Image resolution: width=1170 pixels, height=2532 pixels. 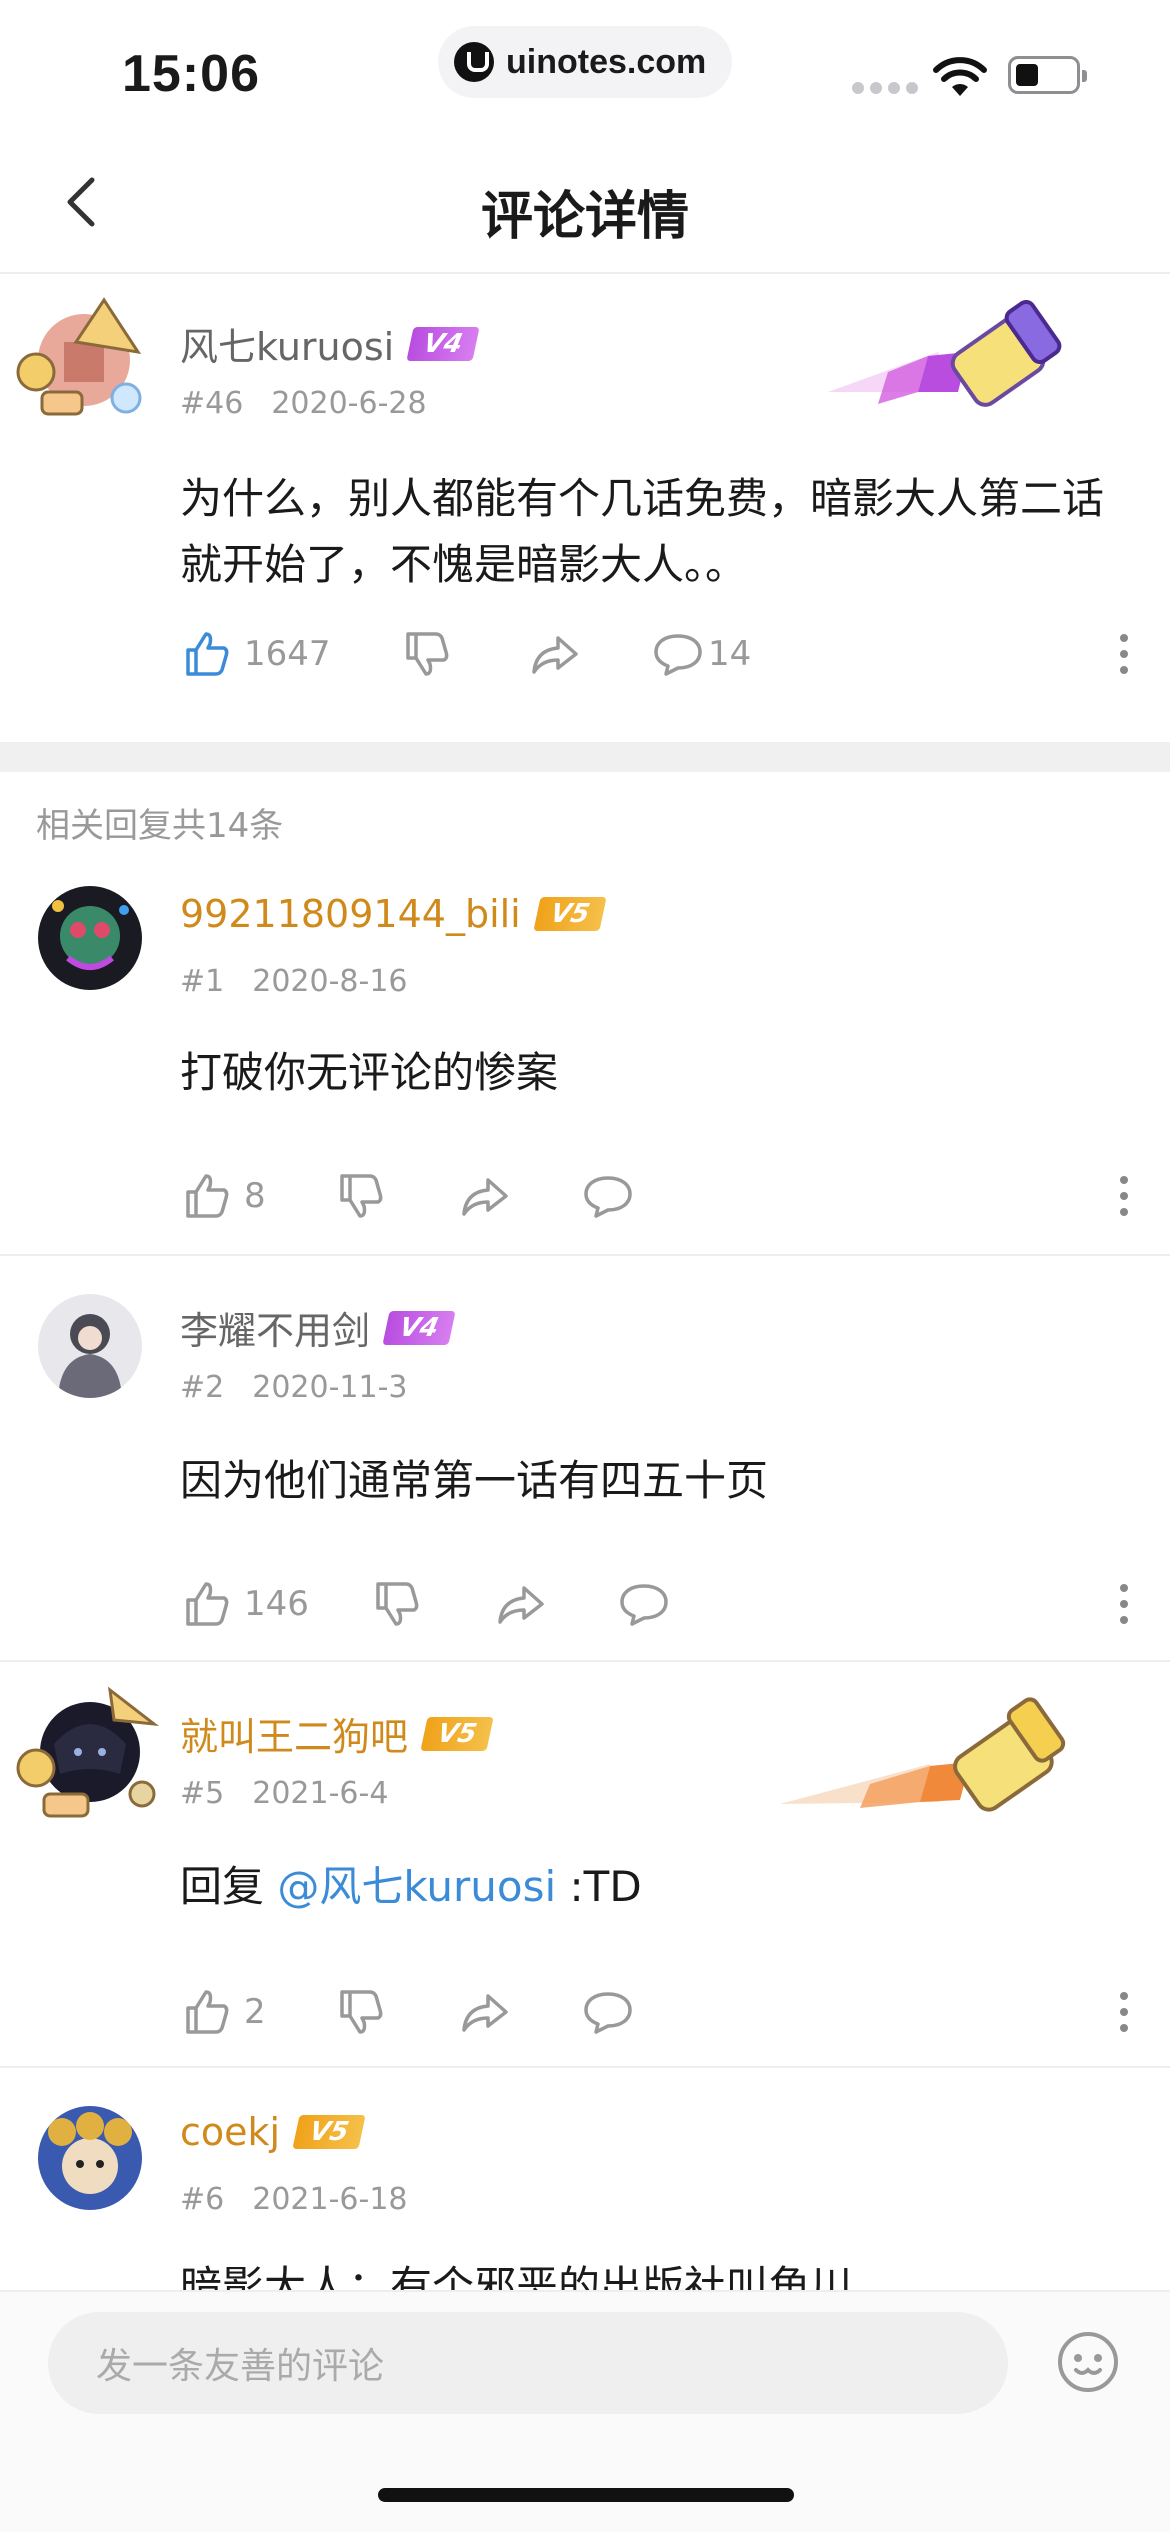 What do you see at coordinates (701, 654) in the screenshot?
I see `reply-button: 14` at bounding box center [701, 654].